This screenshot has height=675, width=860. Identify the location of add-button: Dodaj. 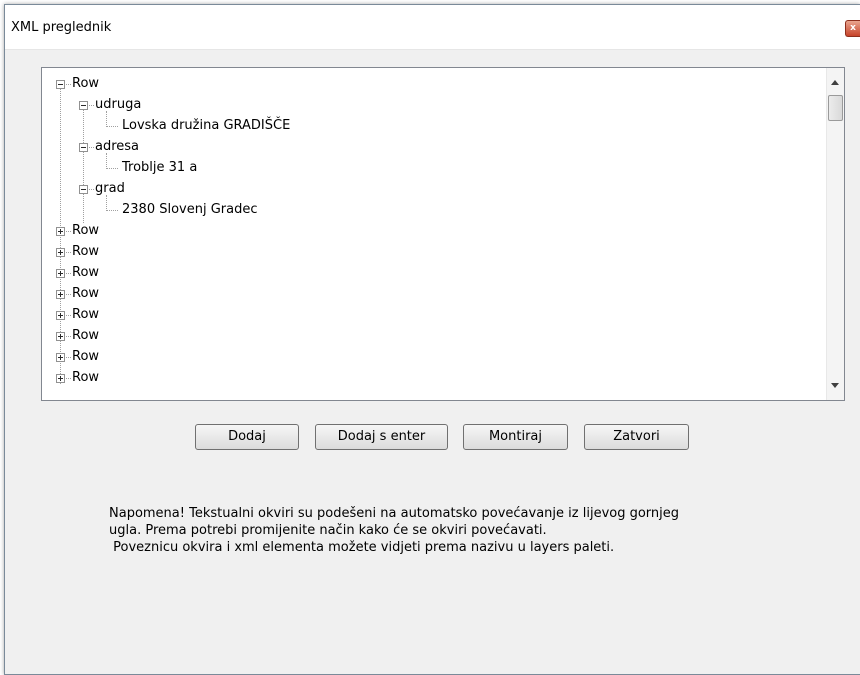
(247, 437).